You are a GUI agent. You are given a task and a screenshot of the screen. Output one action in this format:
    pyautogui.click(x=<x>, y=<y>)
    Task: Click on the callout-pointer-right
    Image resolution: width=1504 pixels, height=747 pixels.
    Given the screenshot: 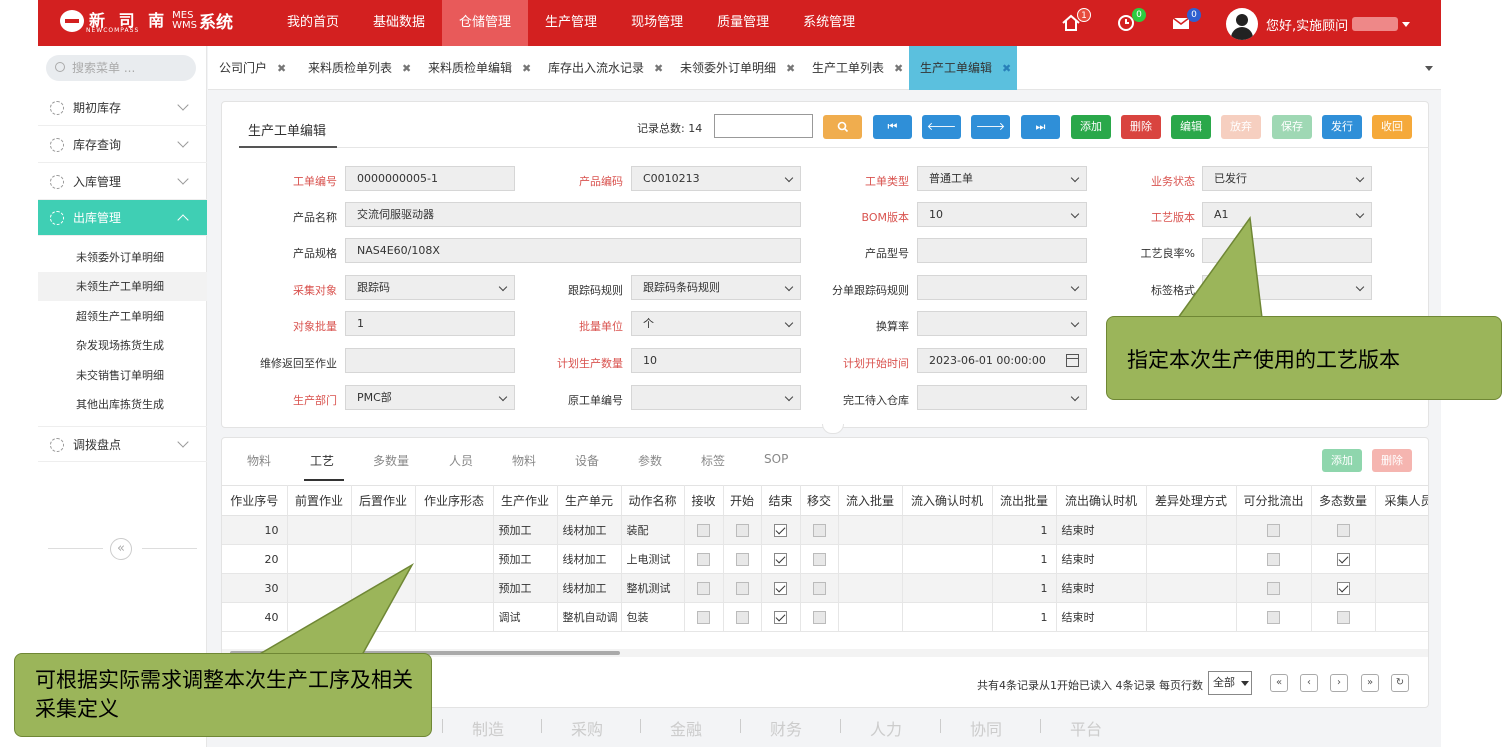 What is the action you would take?
    pyautogui.click(x=1219, y=267)
    